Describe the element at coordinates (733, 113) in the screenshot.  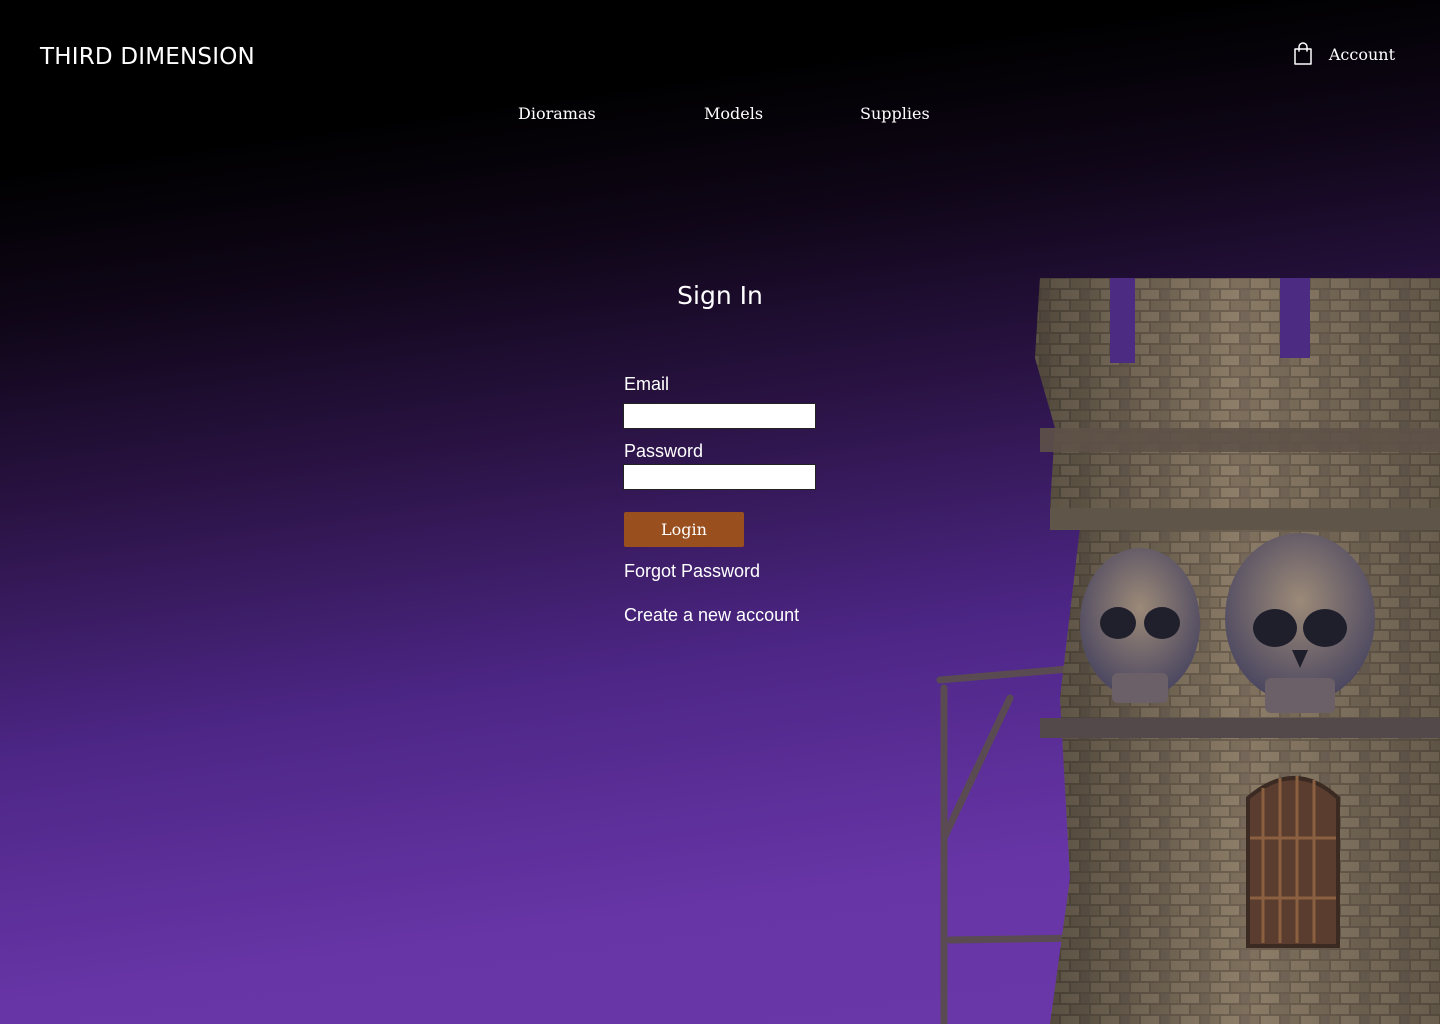
I see `nav-item-models: Models` at that location.